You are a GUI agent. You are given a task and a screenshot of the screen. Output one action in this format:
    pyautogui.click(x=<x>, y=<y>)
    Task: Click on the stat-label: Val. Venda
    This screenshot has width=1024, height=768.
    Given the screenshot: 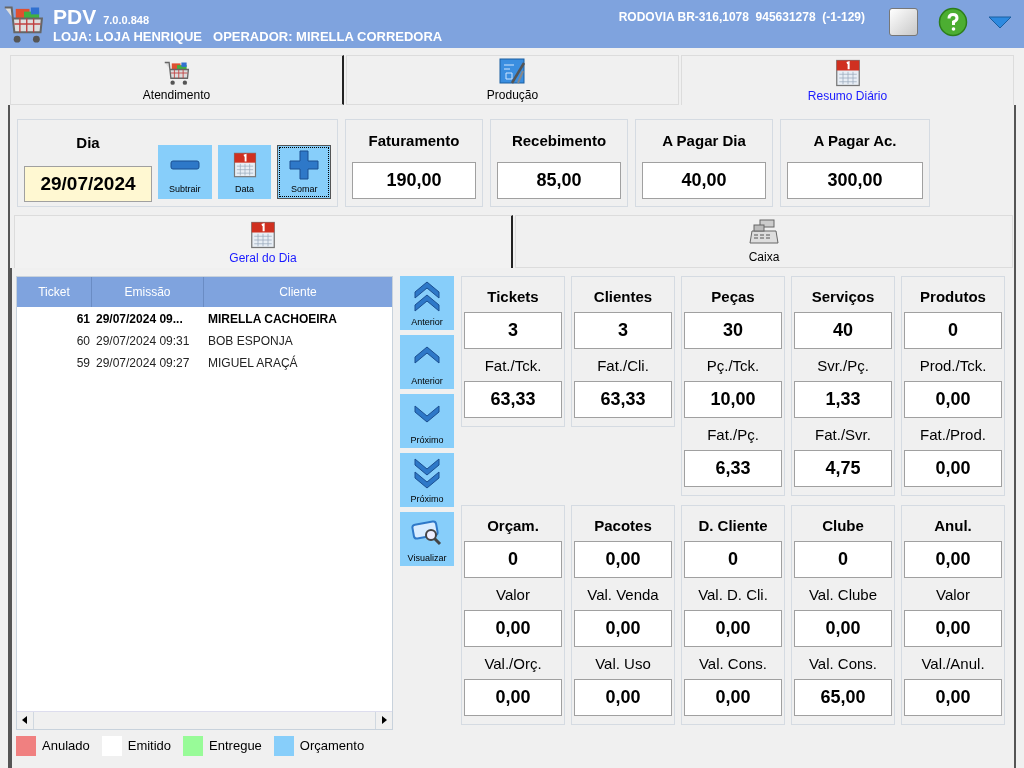 What is the action you would take?
    pyautogui.click(x=623, y=595)
    